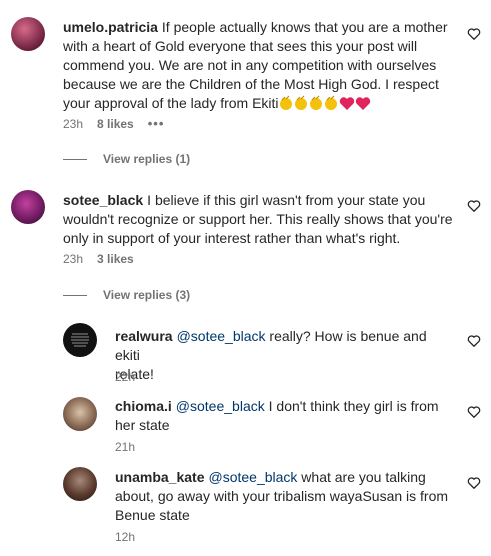  I want to click on view-replies-button: View replies (1), so click(126, 159).